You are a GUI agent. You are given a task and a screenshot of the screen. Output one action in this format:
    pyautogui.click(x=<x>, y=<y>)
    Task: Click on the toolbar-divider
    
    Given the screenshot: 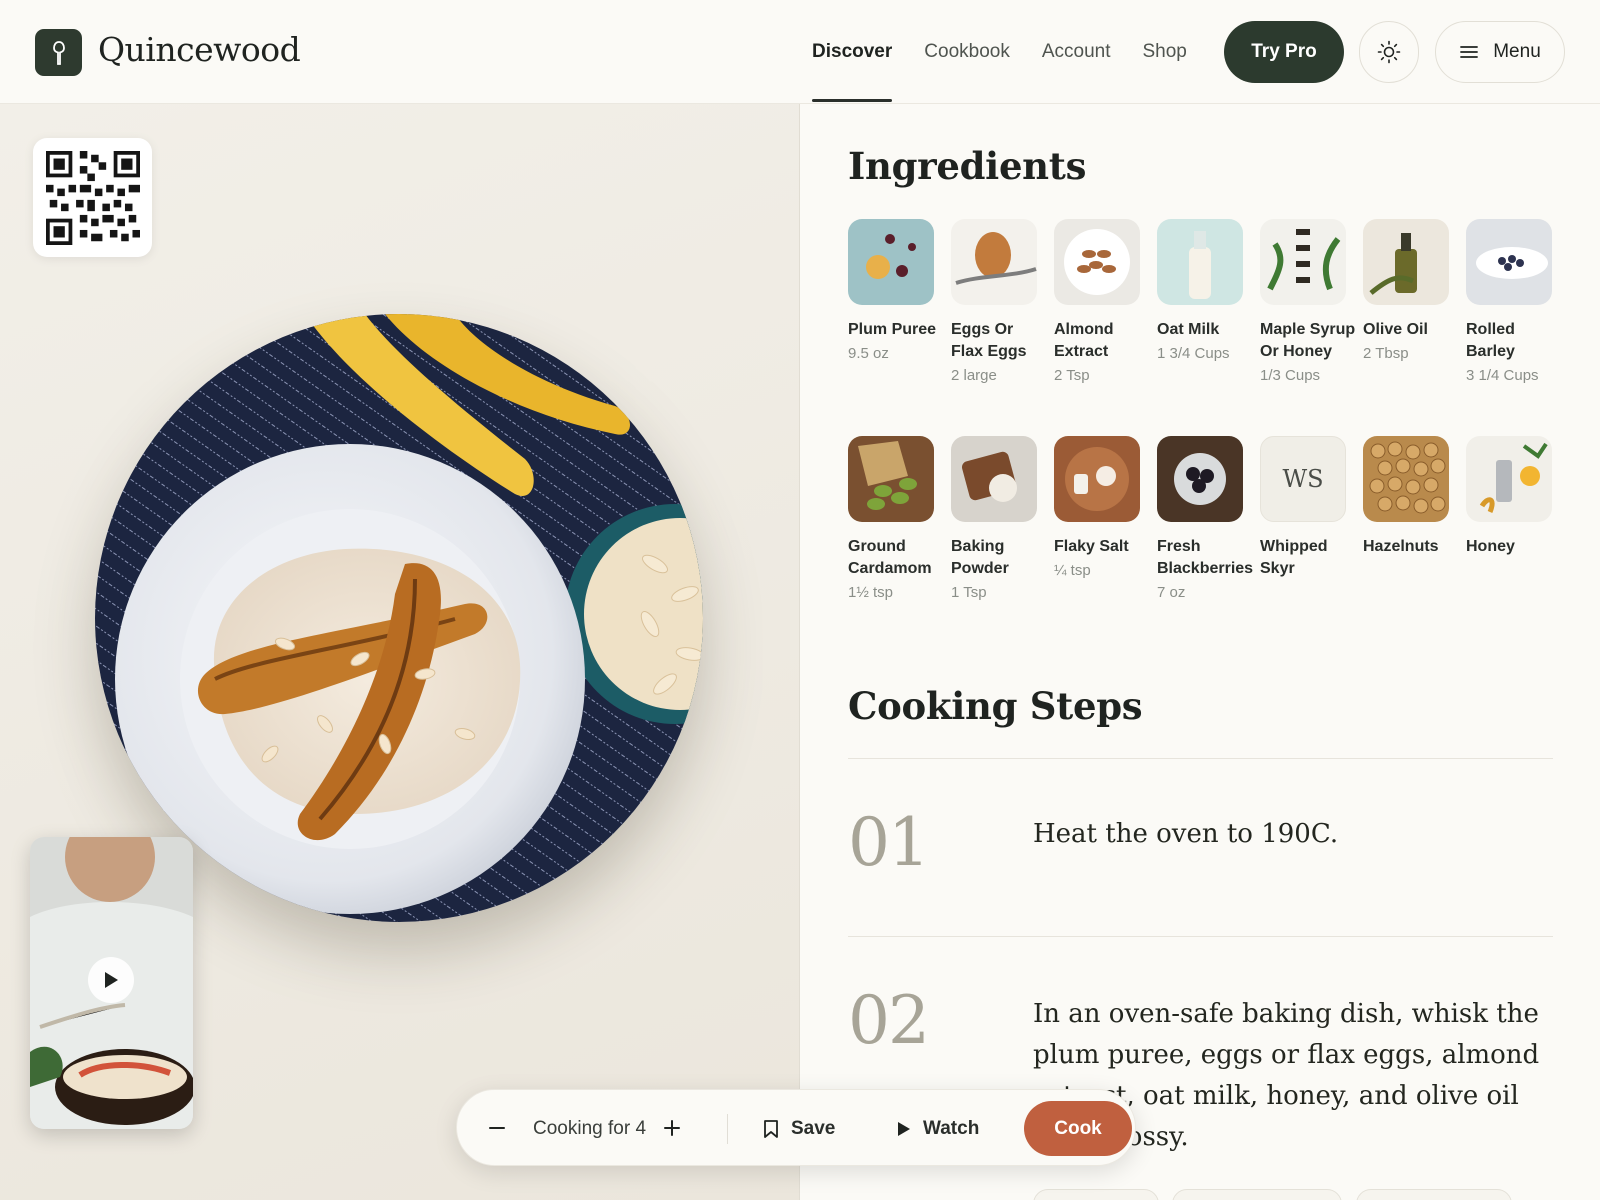 What is the action you would take?
    pyautogui.click(x=727, y=1129)
    